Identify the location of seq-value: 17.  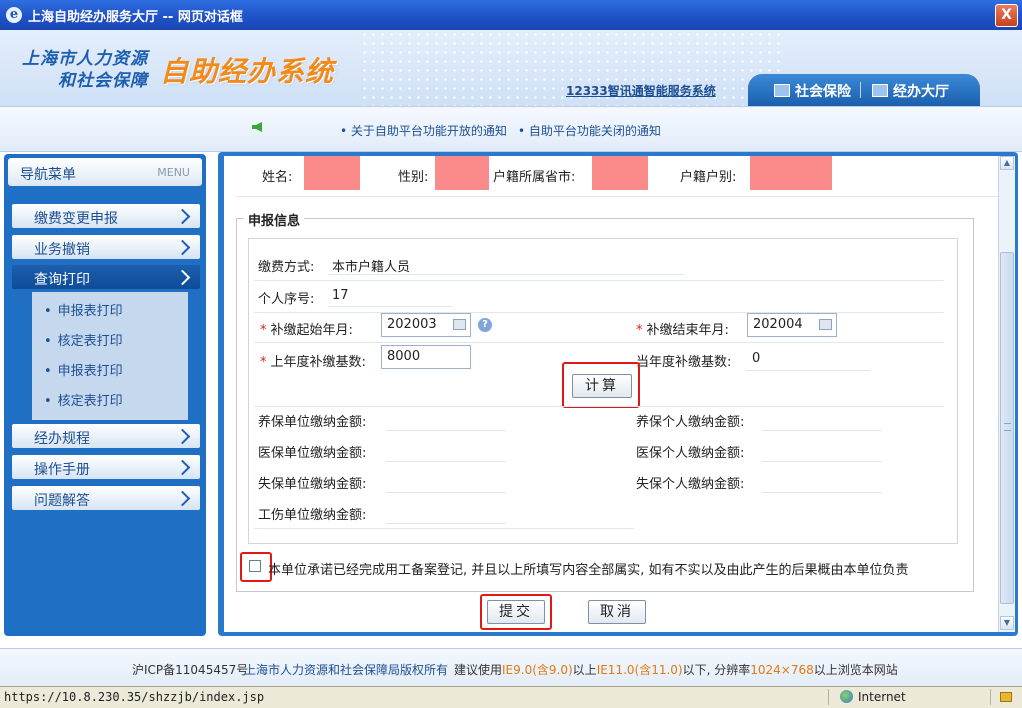
(340, 295).